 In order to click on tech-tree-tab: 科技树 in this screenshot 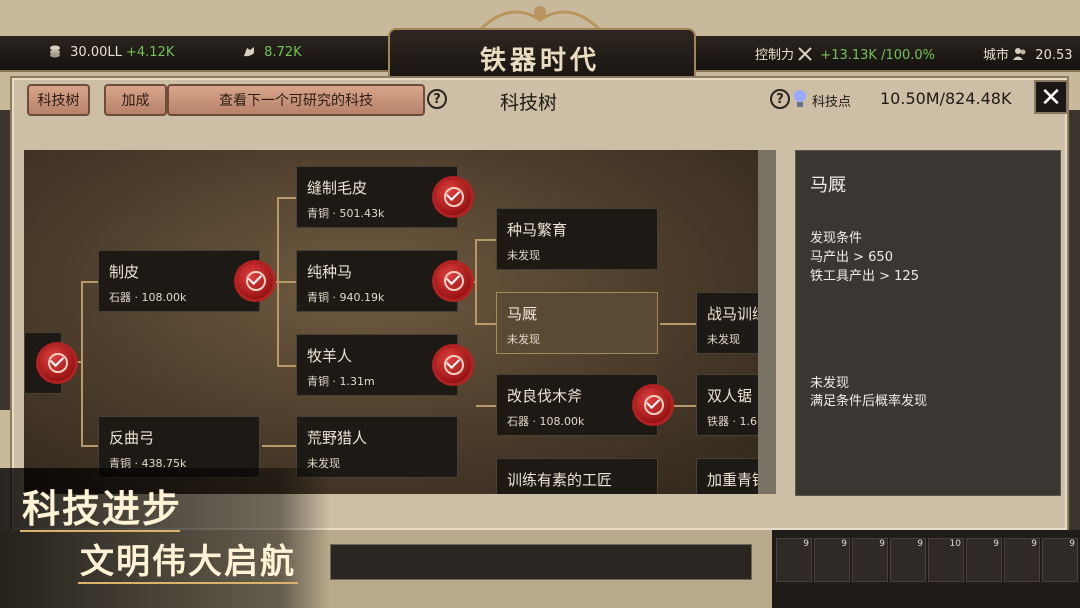, I will do `click(58, 100)`.